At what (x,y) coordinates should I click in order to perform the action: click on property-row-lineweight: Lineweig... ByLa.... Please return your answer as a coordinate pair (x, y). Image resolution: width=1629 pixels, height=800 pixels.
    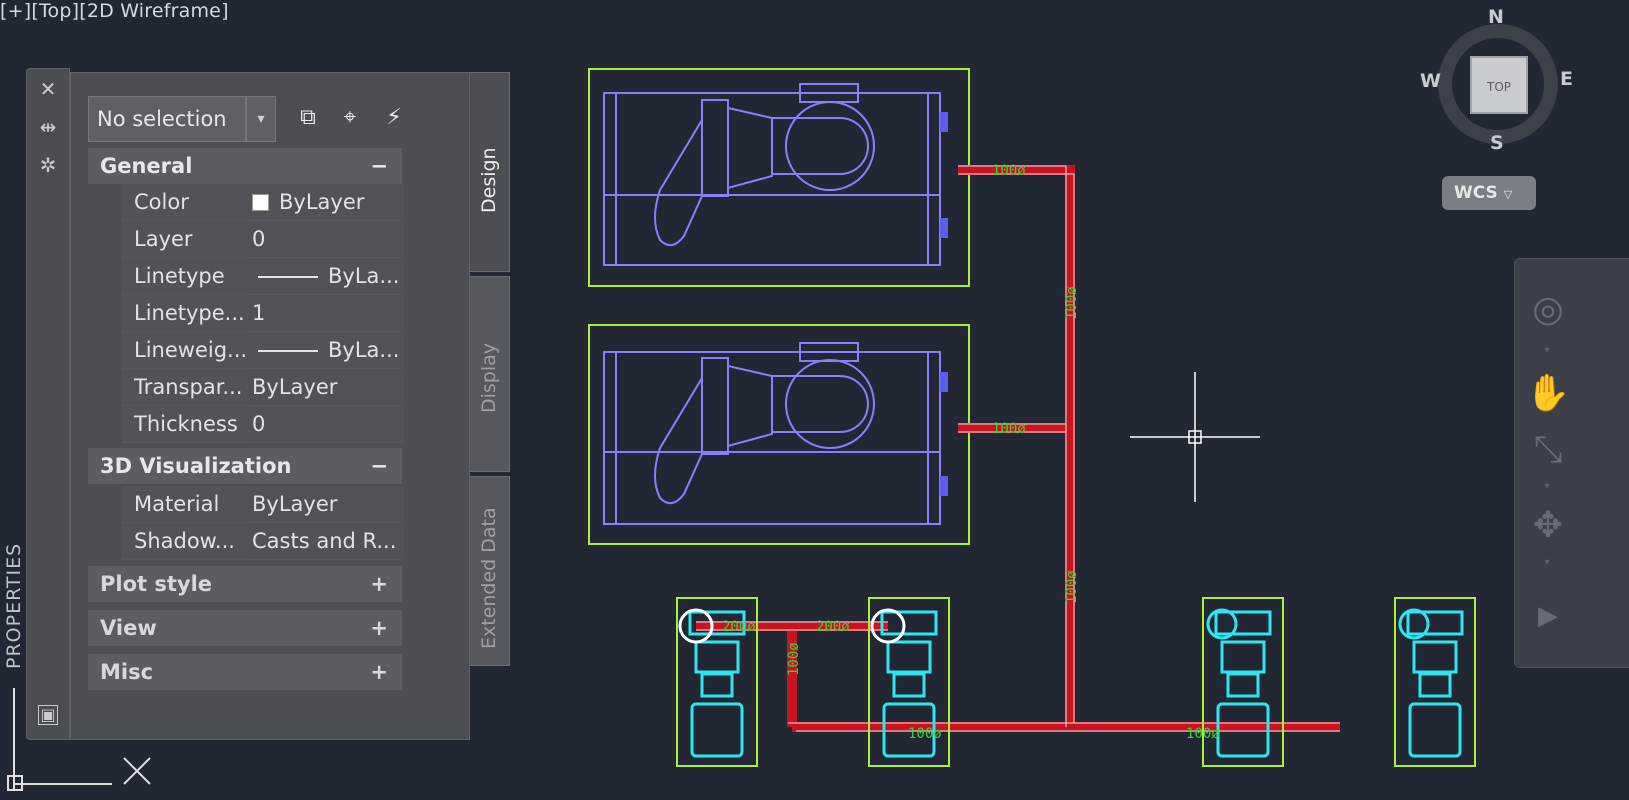
    Looking at the image, I should click on (263, 350).